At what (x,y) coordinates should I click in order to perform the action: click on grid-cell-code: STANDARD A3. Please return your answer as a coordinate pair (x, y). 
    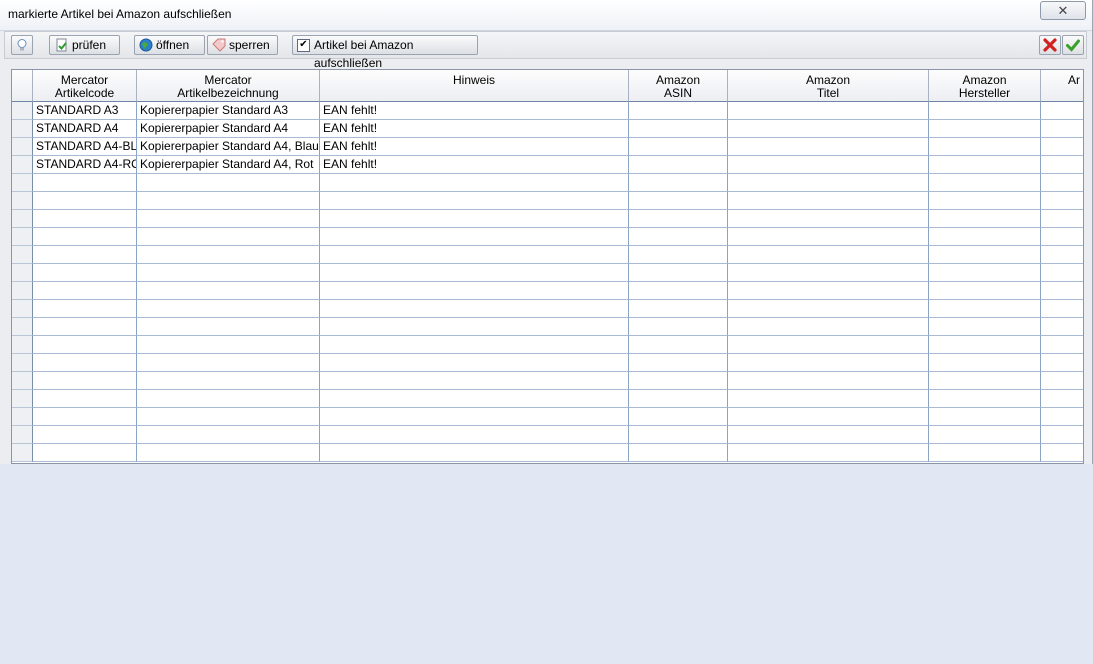
    Looking at the image, I should click on (85, 111).